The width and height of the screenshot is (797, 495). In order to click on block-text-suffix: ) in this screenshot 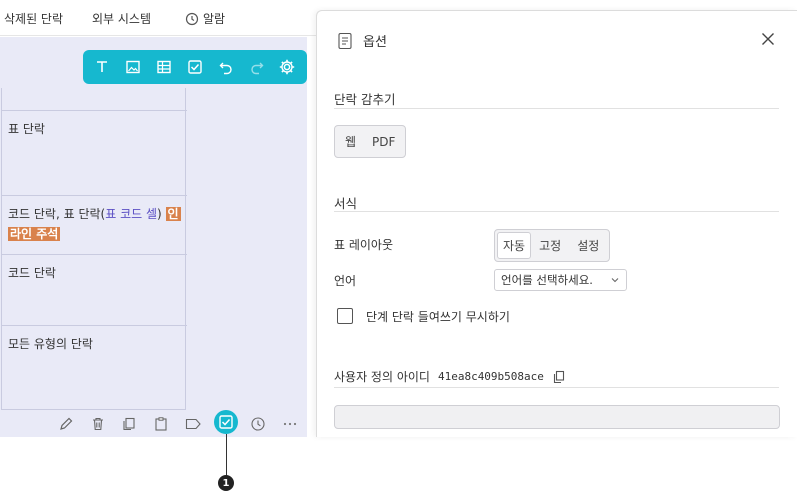, I will do `click(161, 214)`.